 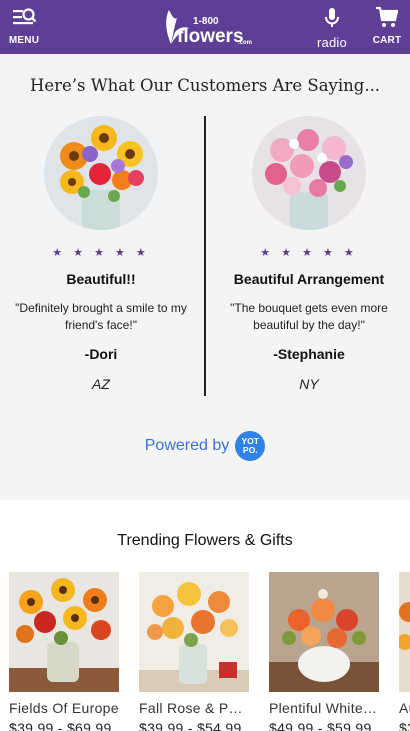 I want to click on review-title: Beautiful!!, so click(x=101, y=279).